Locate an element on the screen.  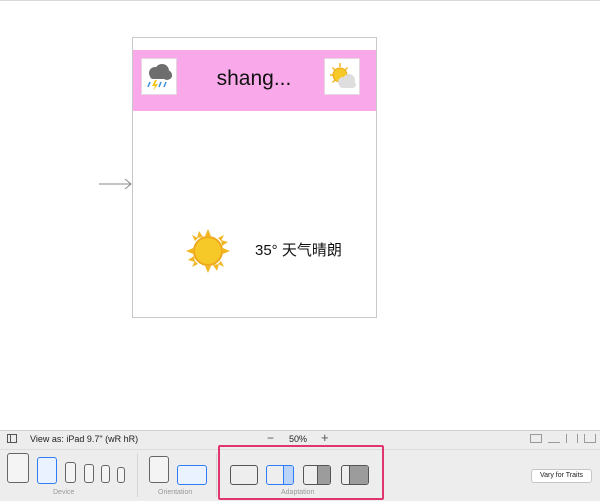
adaptation-section-label: Adaptation is located at coordinates (298, 492).